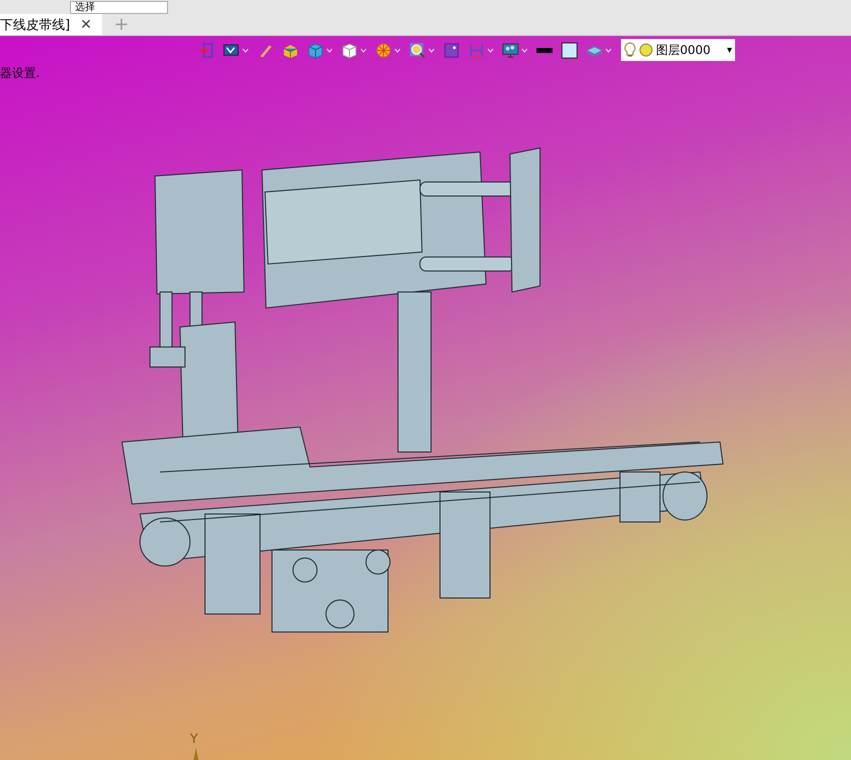 The width and height of the screenshot is (851, 760). What do you see at coordinates (35, 25) in the screenshot?
I see `tab-label: 下线皮带线]` at bounding box center [35, 25].